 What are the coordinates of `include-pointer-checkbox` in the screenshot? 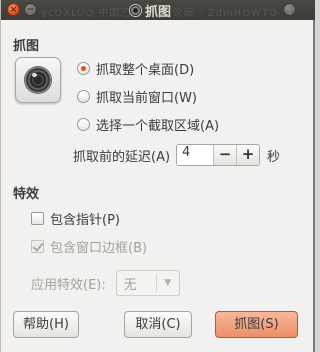 It's located at (37, 218).